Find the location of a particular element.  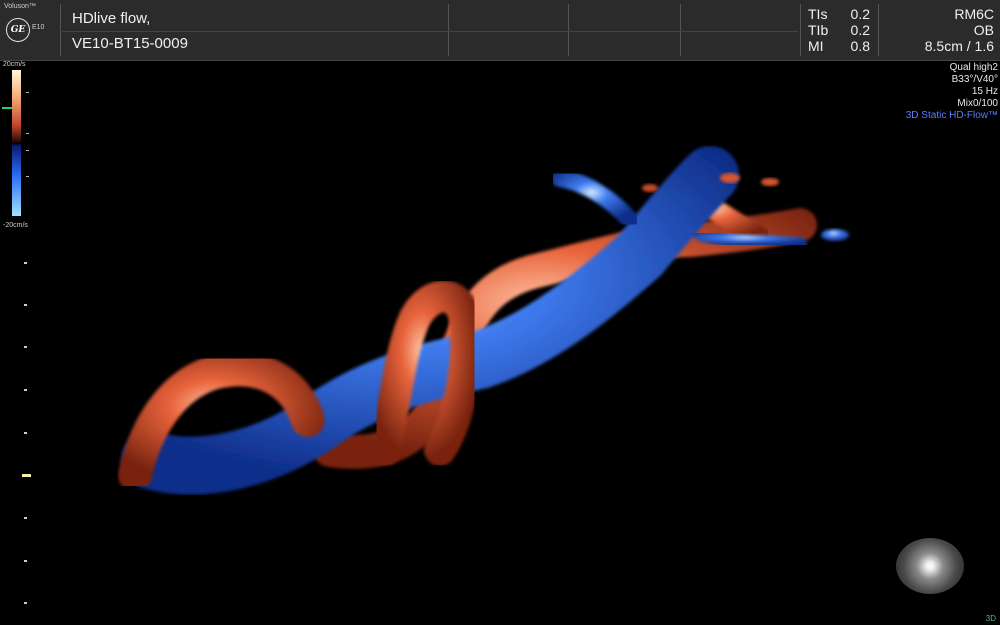

color-velocity-bar is located at coordinates (16, 143).